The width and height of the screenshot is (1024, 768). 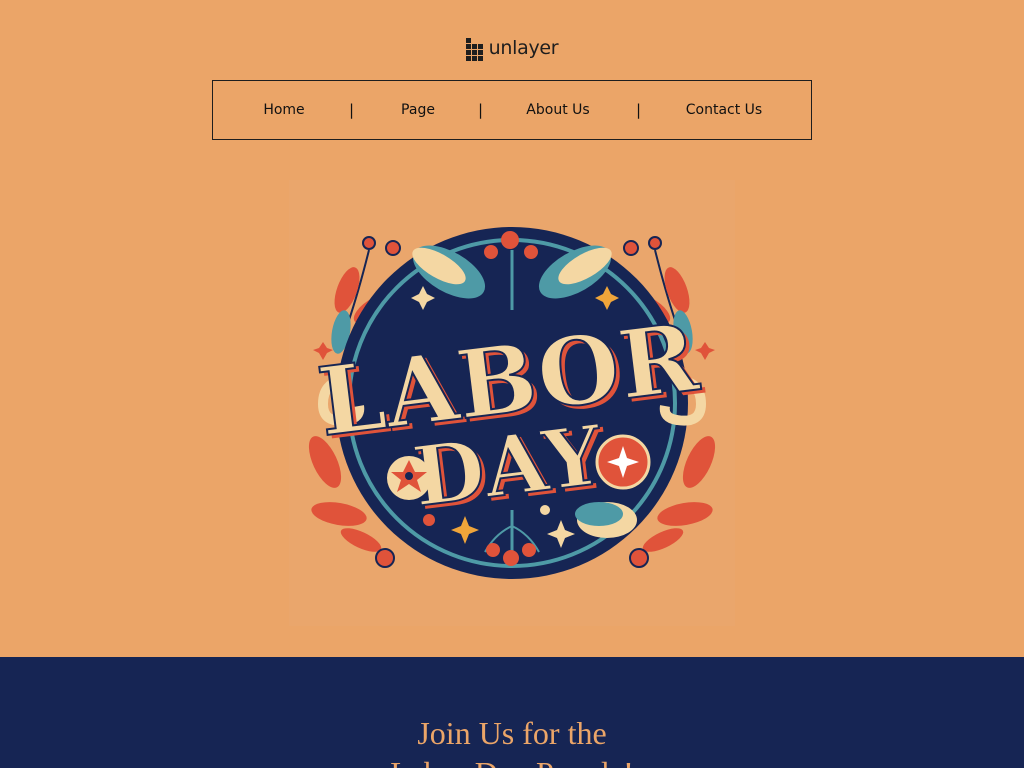 I want to click on brand-logo: unlayer, so click(x=512, y=48).